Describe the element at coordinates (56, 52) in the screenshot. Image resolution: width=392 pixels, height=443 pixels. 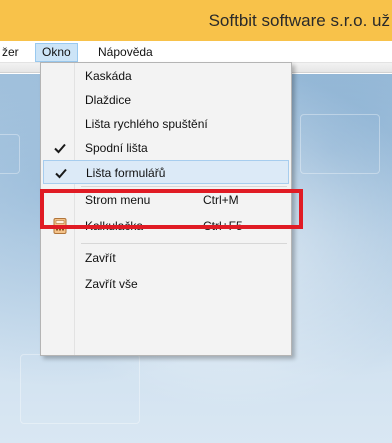
I see `menu-item-okno: Okno` at that location.